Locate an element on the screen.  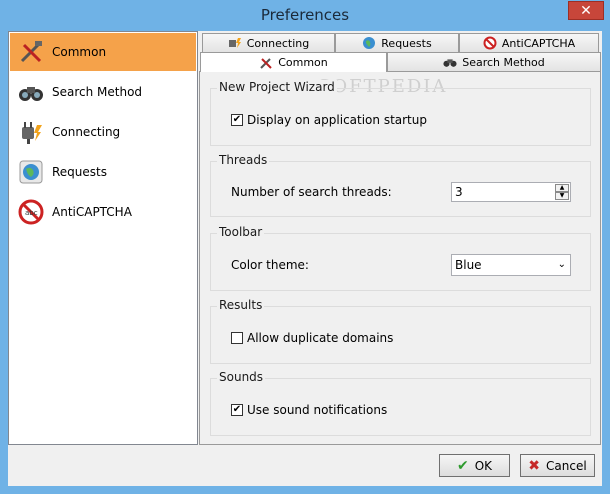
stepper-up-icon: ▲ is located at coordinates (562, 188).